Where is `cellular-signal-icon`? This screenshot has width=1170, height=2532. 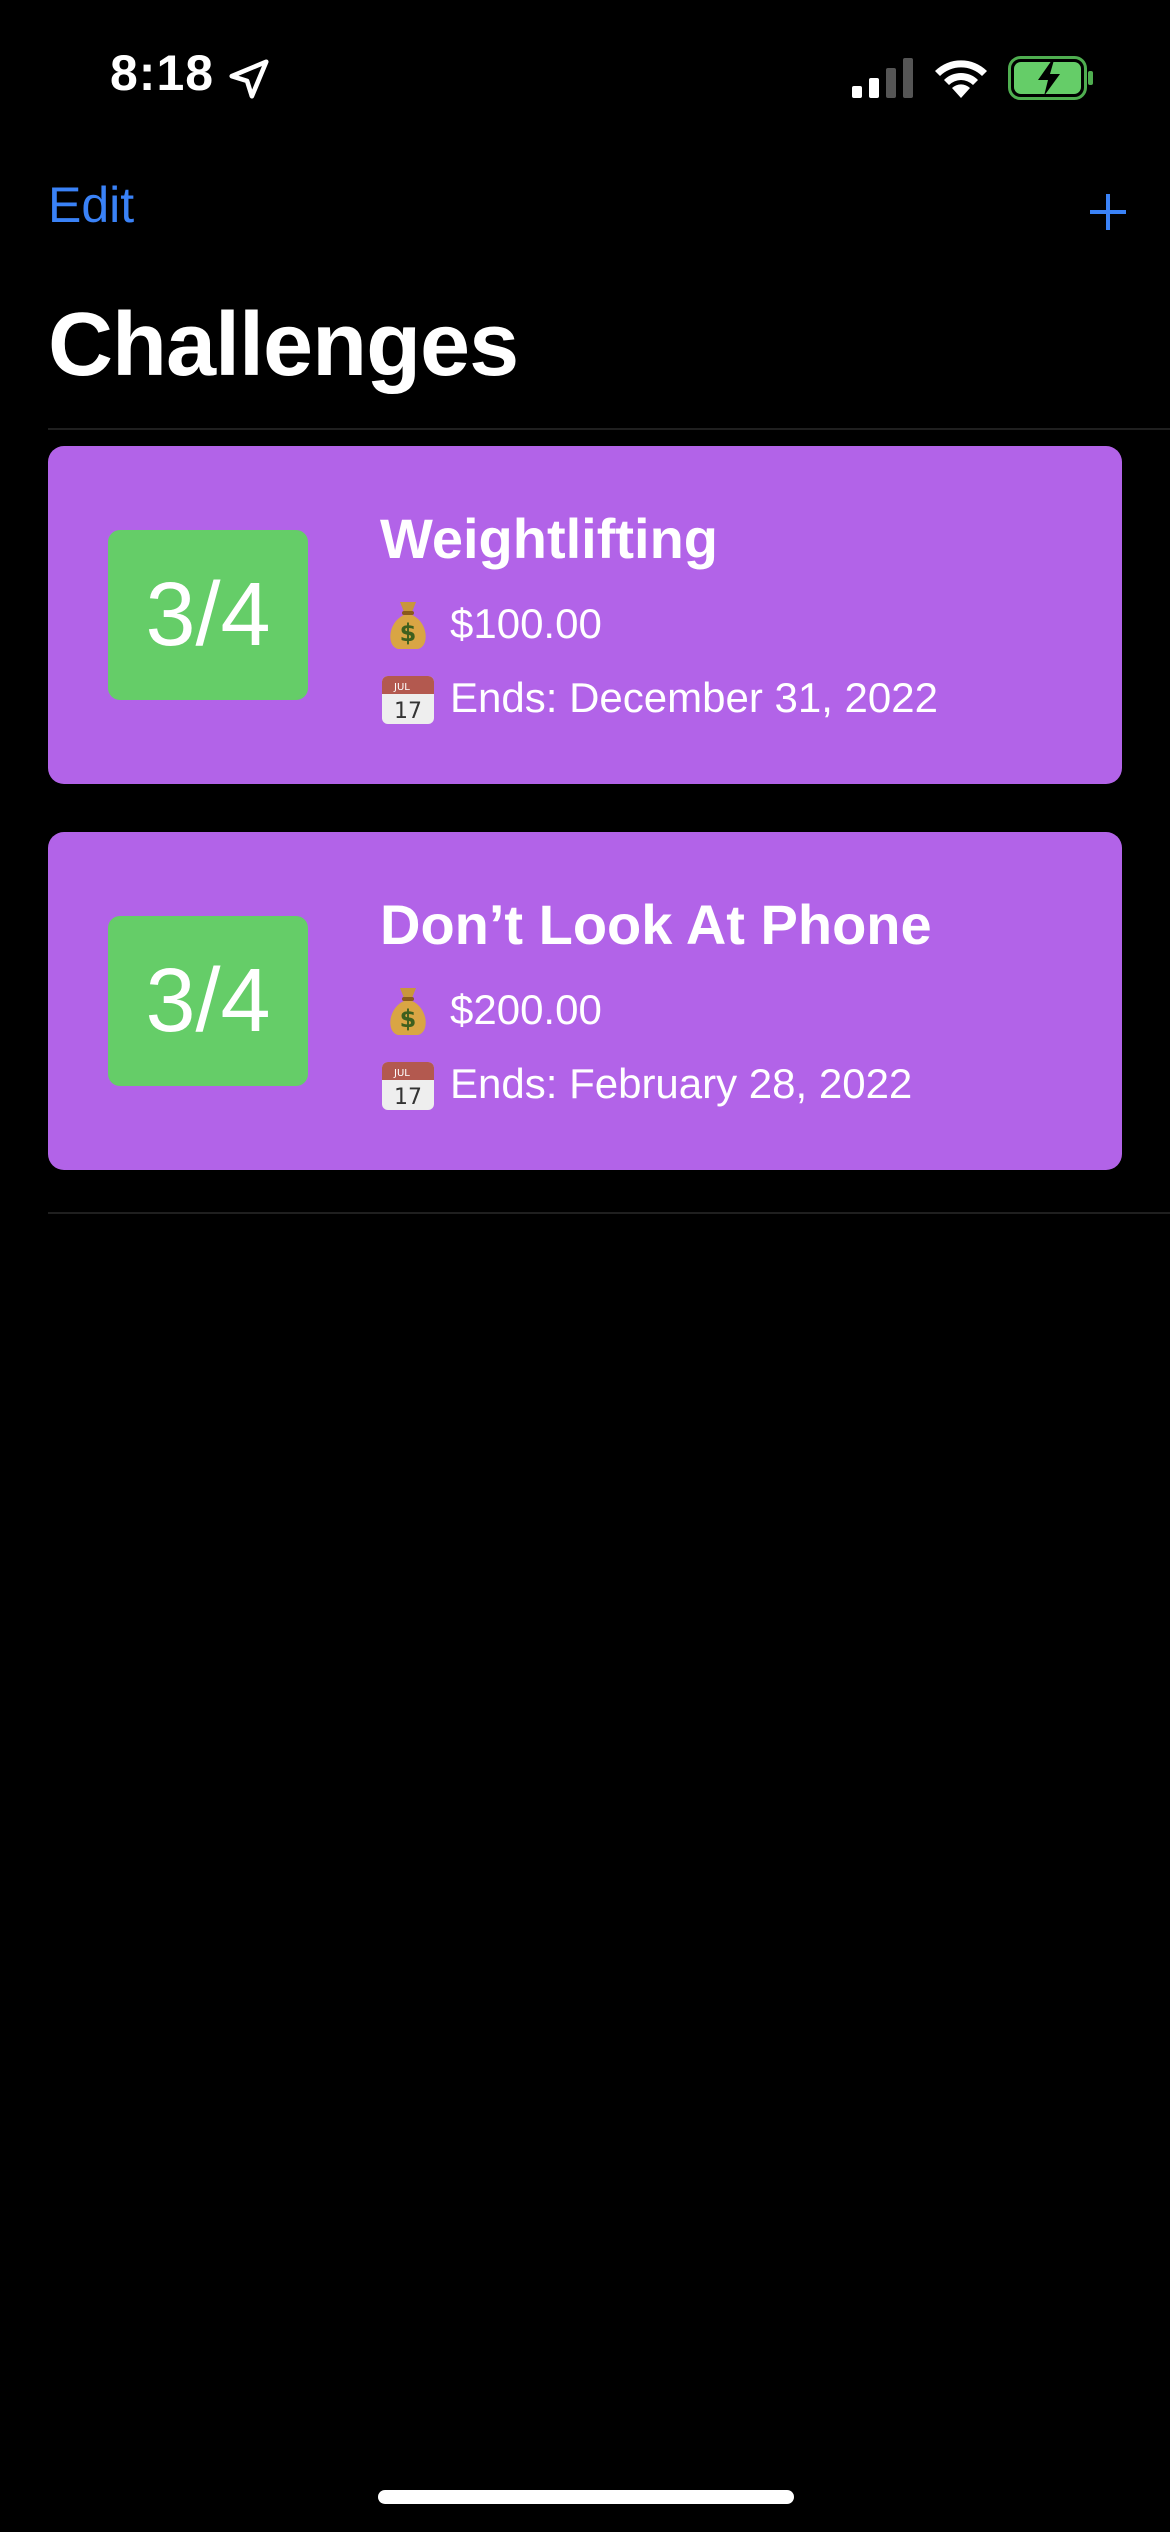
cellular-signal-icon is located at coordinates (882, 78).